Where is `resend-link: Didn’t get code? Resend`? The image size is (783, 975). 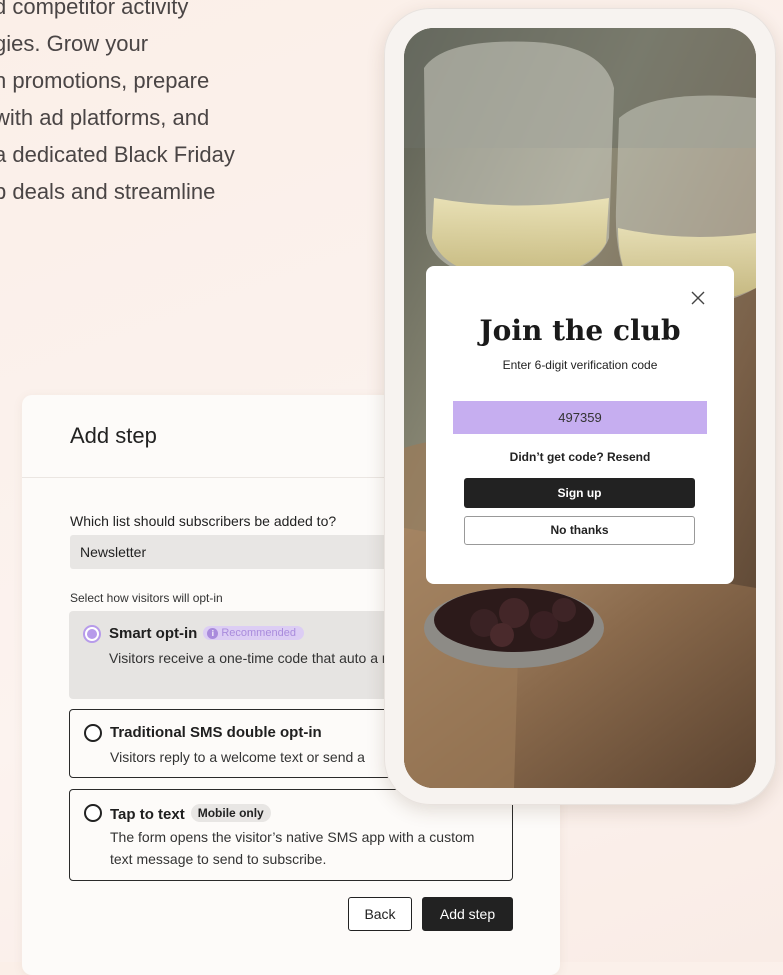 resend-link: Didn’t get code? Resend is located at coordinates (580, 457).